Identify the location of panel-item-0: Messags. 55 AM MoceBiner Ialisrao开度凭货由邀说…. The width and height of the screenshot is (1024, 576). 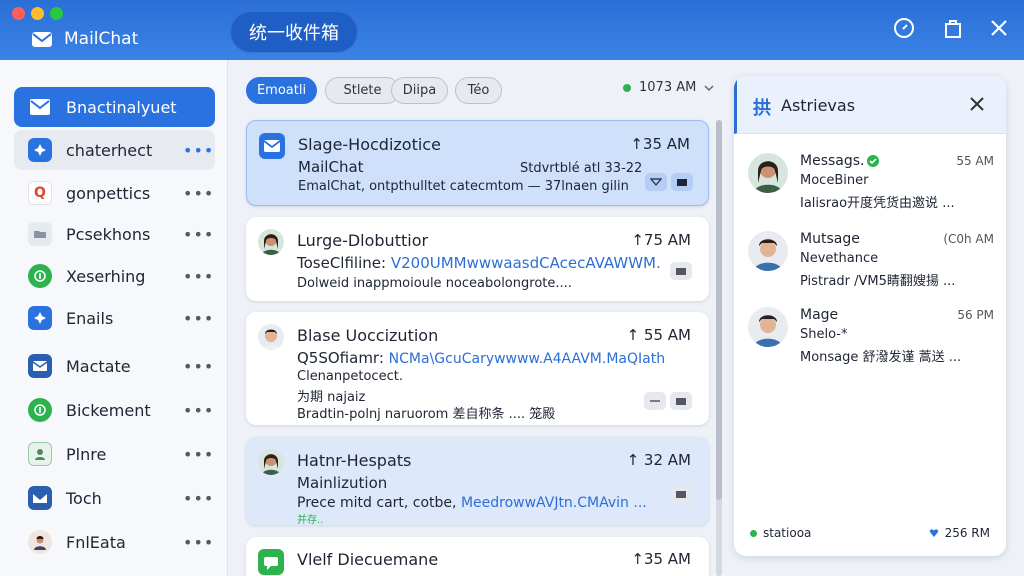
(871, 188).